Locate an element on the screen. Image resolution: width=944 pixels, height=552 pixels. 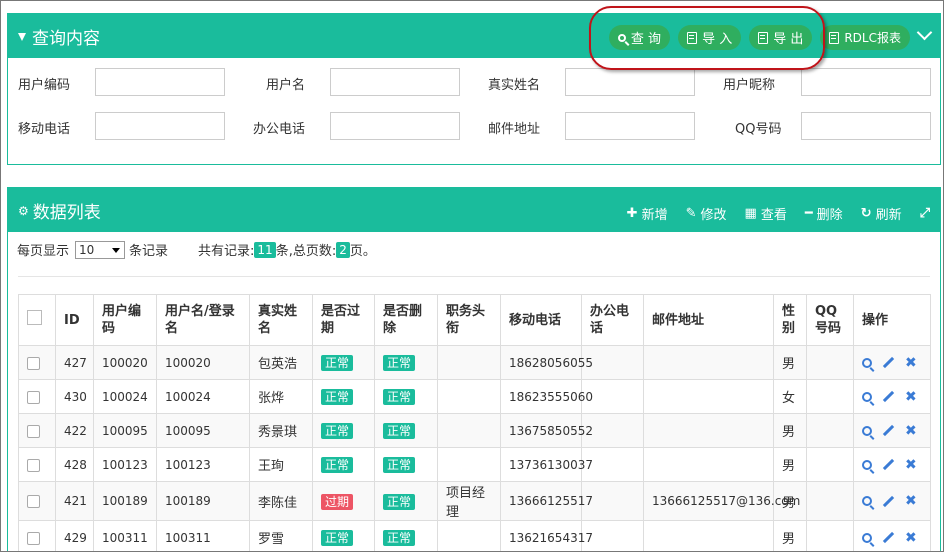
cell-username: 100123 is located at coordinates (203, 464).